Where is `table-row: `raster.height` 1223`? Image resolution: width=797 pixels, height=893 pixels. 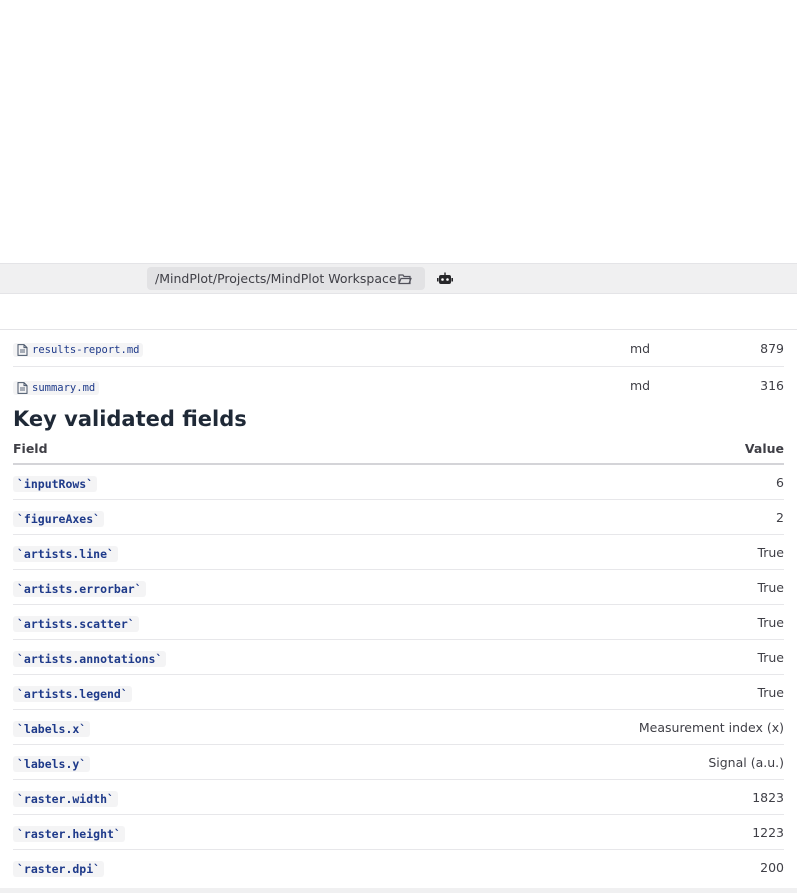
table-row: `raster.height` 1223 is located at coordinates (398, 832).